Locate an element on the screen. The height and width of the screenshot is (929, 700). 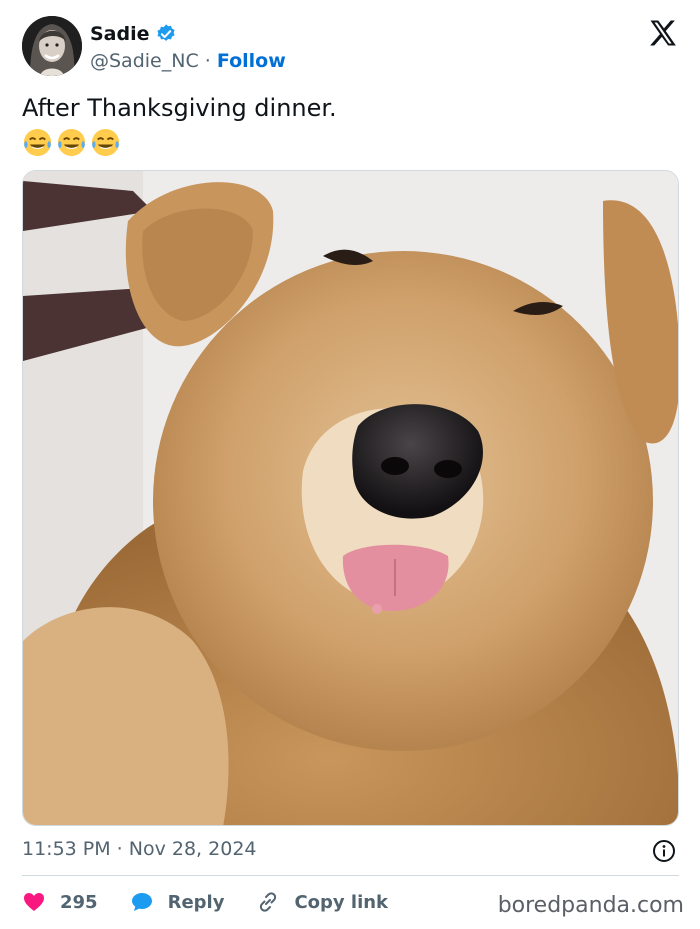
speech-bubble-icon is located at coordinates (141, 902).